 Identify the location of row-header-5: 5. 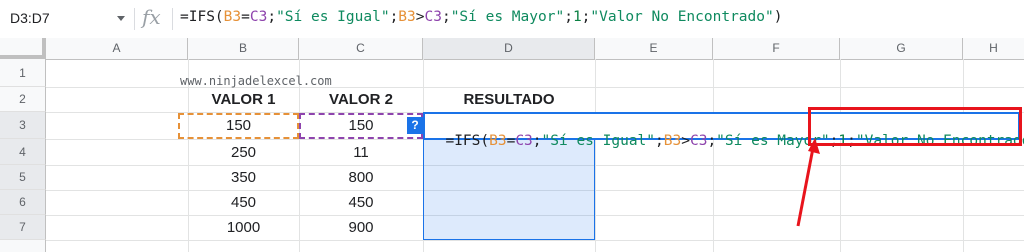
(23, 177).